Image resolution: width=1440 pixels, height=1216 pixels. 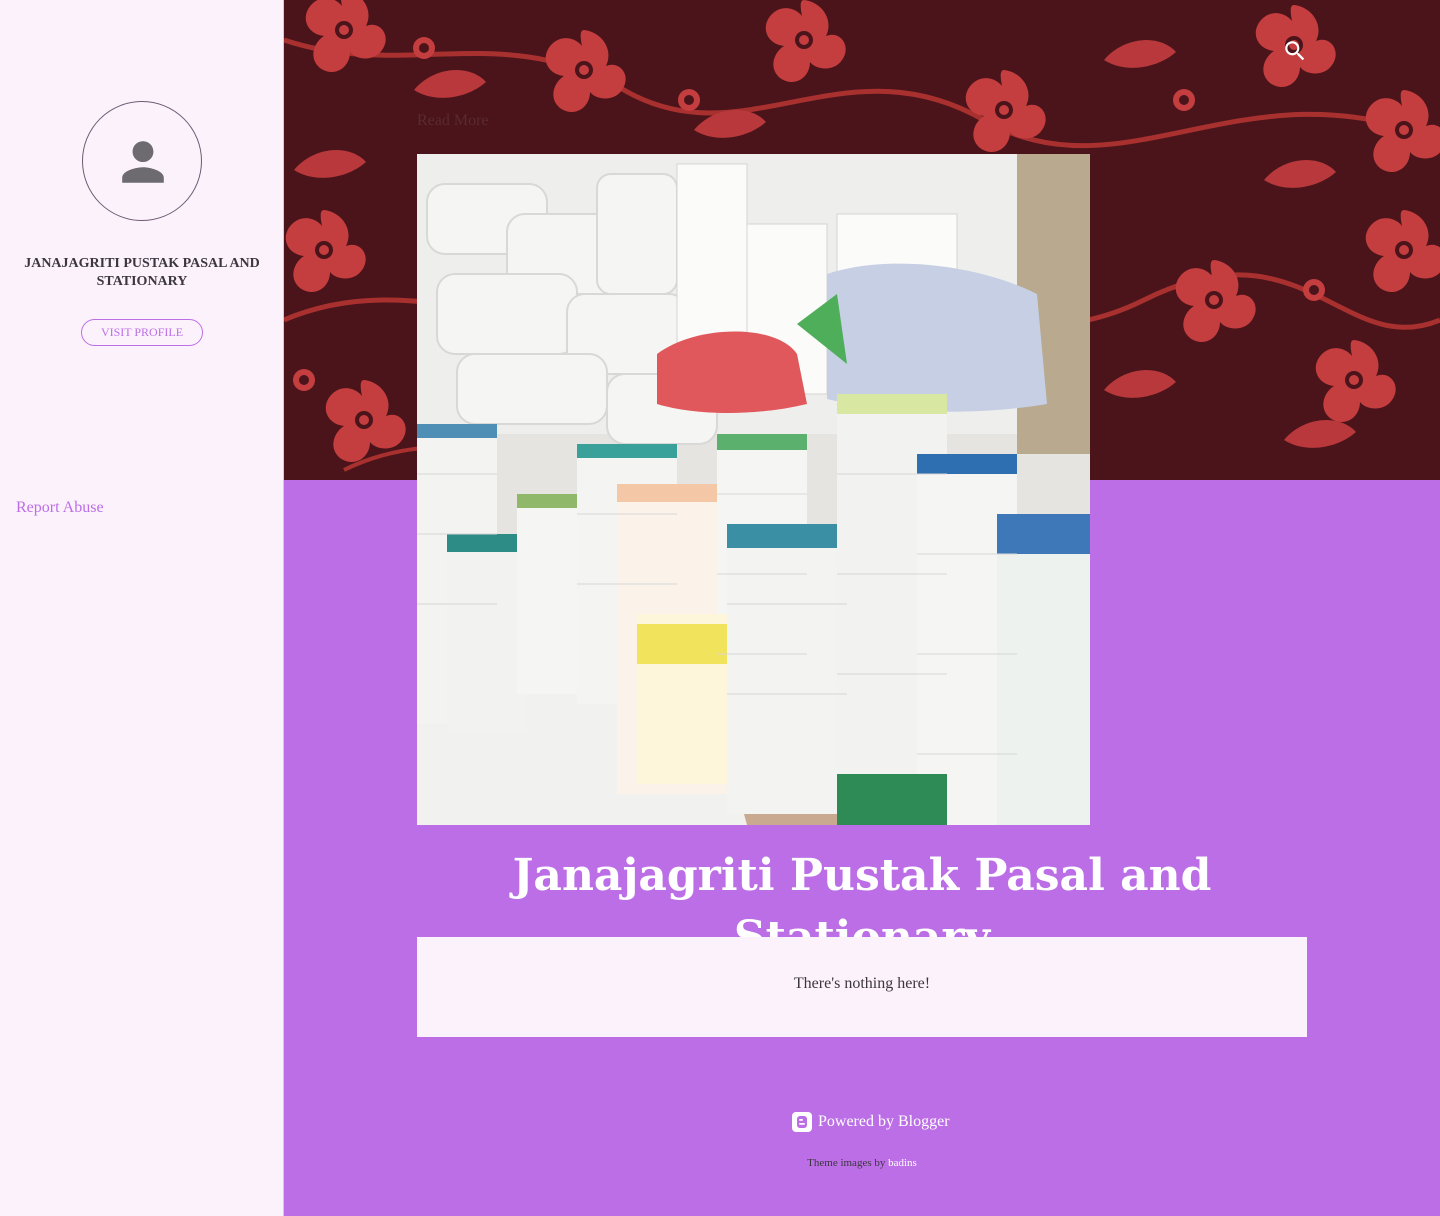 I want to click on powered-by-blogger-link: Powered by Blogger, so click(x=871, y=1122).